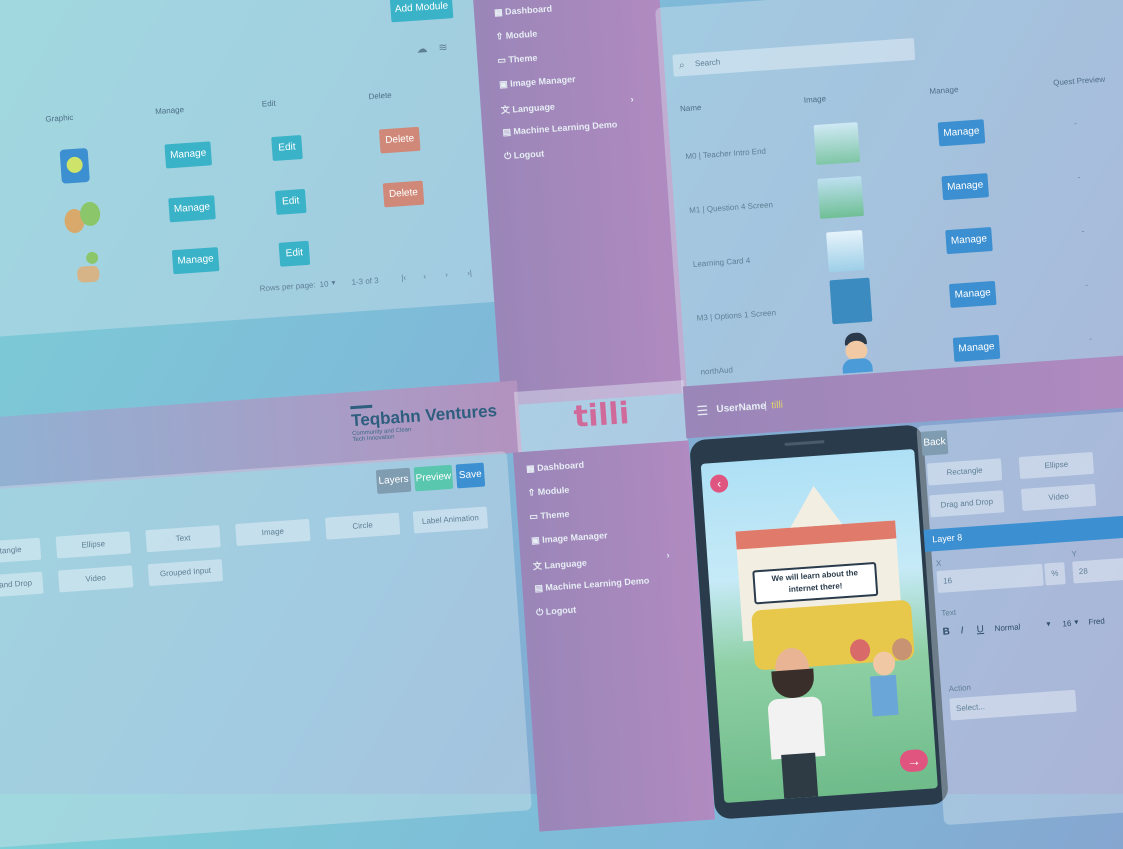 Image resolution: width=1123 pixels, height=849 pixels. Describe the element at coordinates (443, 48) in the screenshot. I see `layers-icon: ≋` at that location.